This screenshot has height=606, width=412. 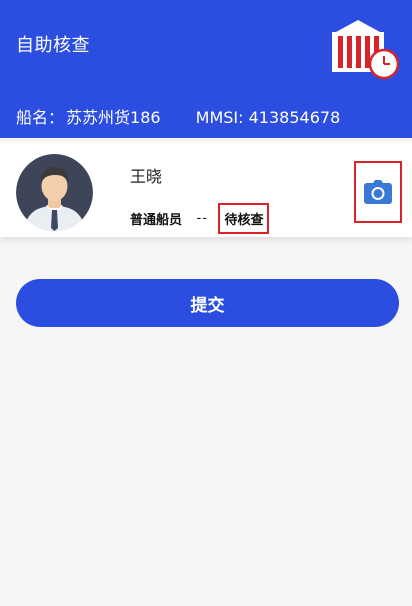 I want to click on ship-name-value: 苏苏州货186, so click(x=113, y=117).